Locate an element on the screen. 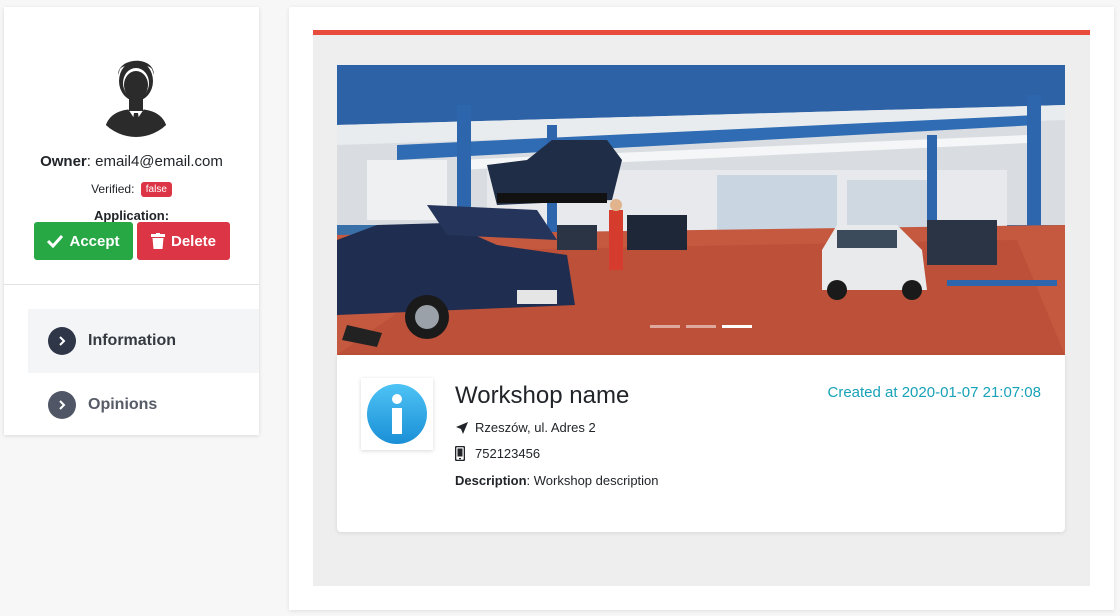 This screenshot has width=1120, height=616. description-row: Description: Workshop description is located at coordinates (557, 480).